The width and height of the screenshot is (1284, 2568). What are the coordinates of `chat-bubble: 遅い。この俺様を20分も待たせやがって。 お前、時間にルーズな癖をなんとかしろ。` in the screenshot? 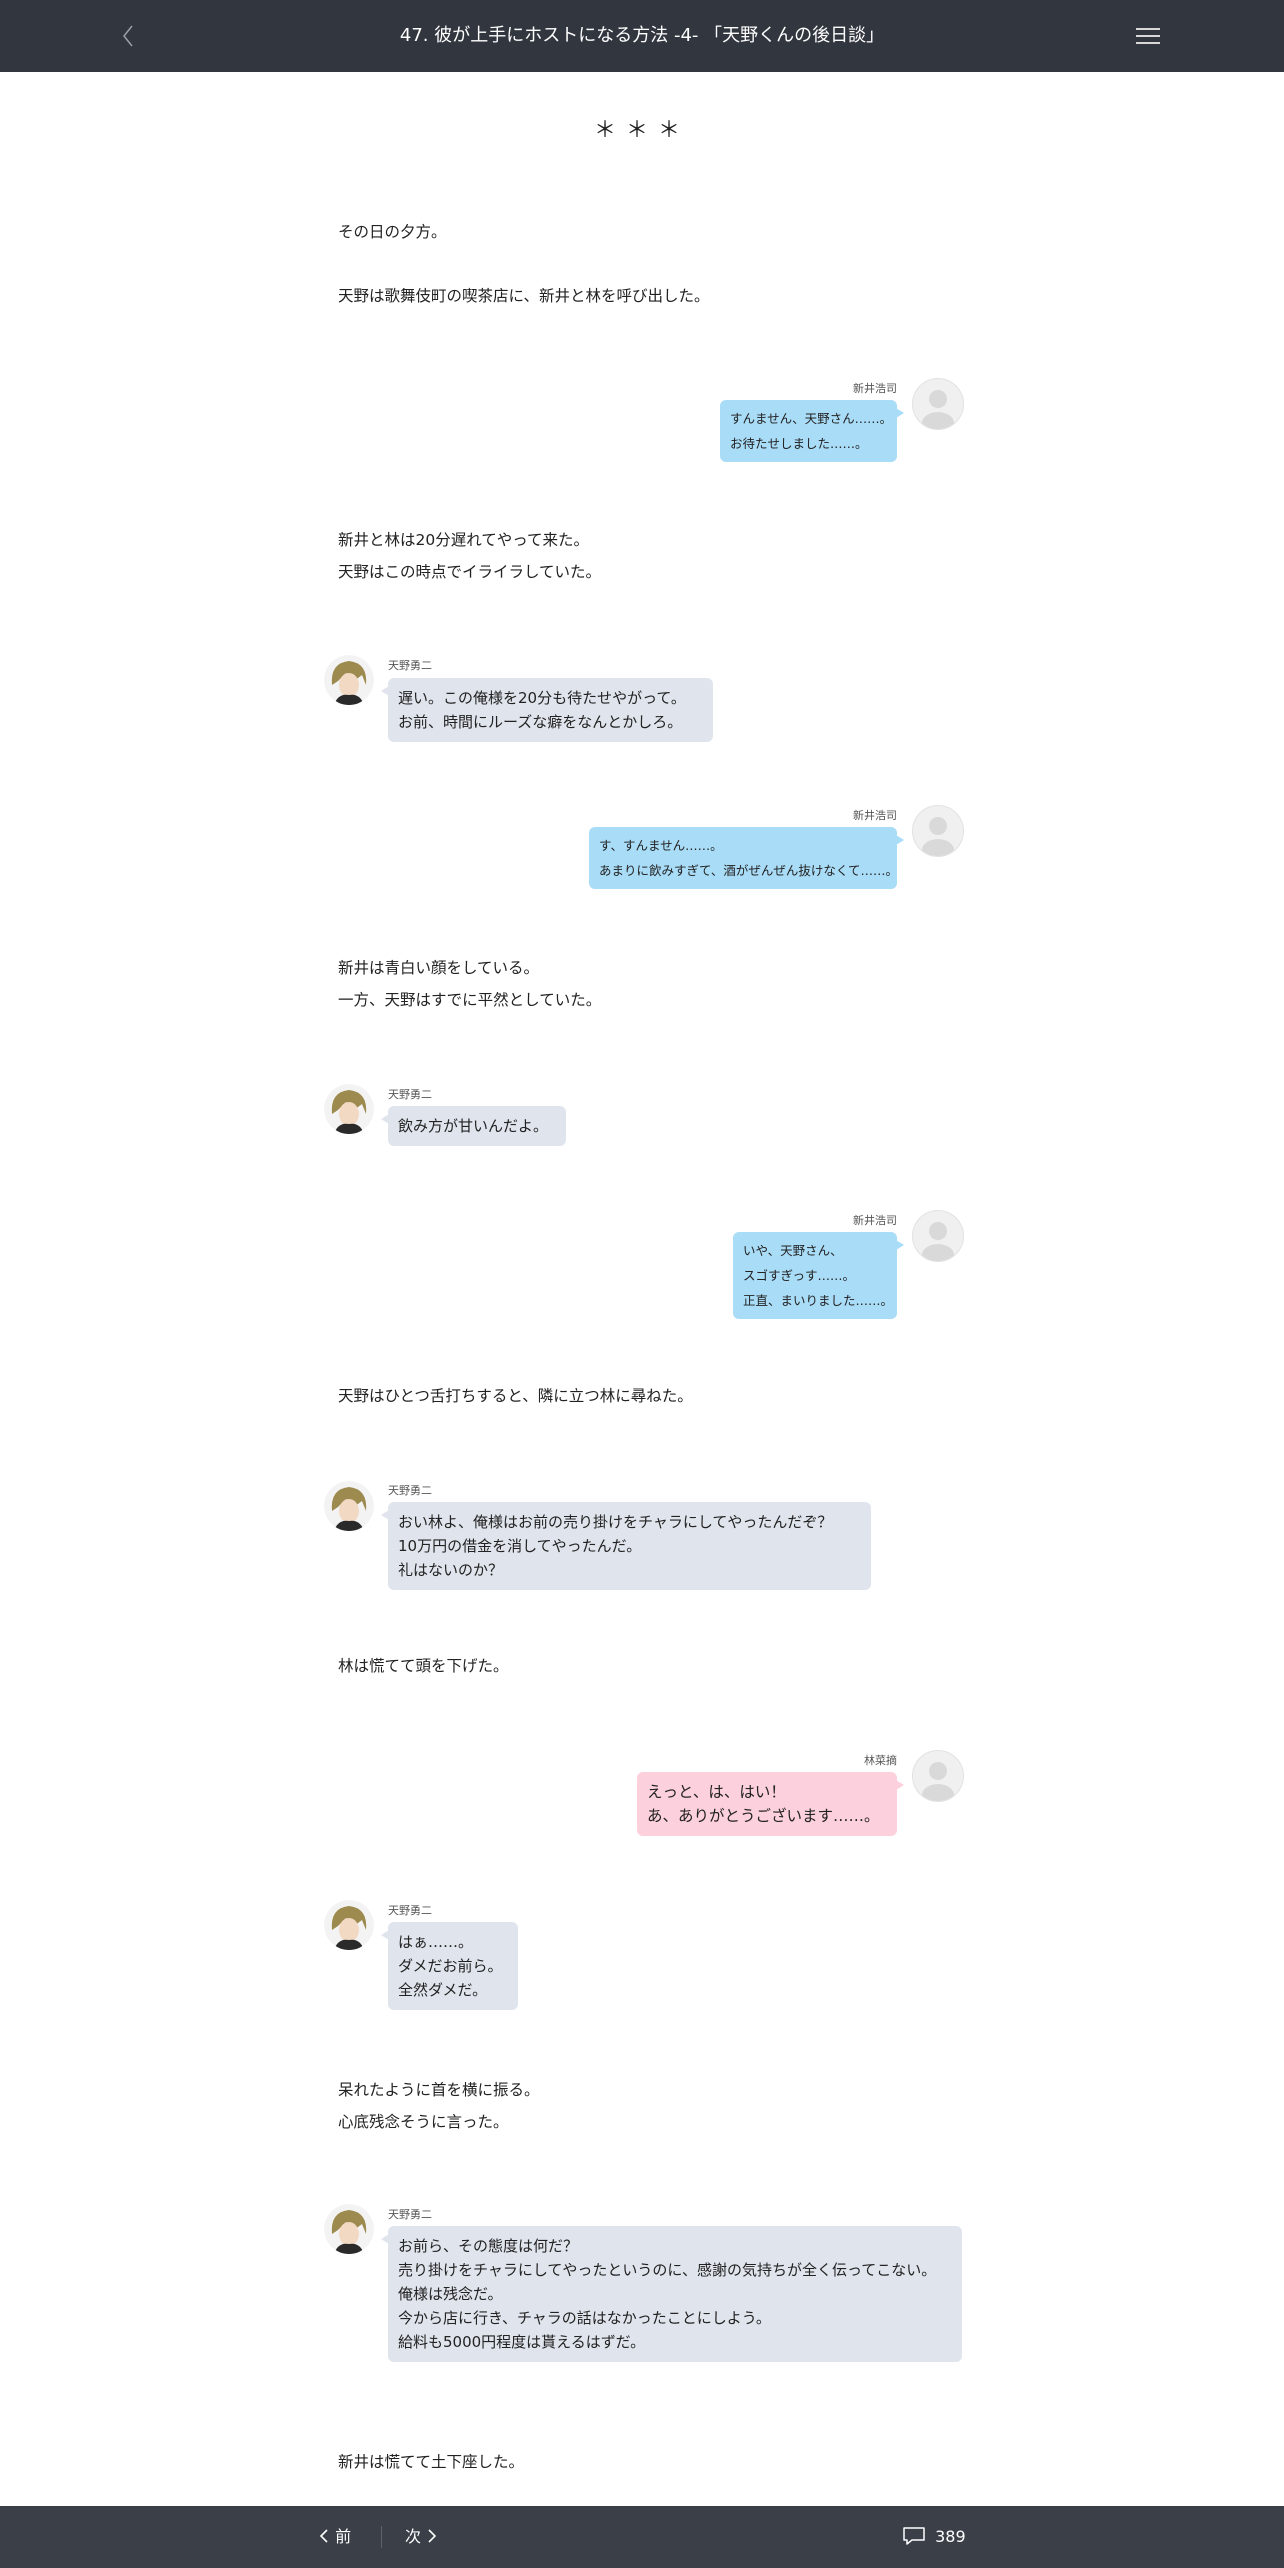 It's located at (547, 710).